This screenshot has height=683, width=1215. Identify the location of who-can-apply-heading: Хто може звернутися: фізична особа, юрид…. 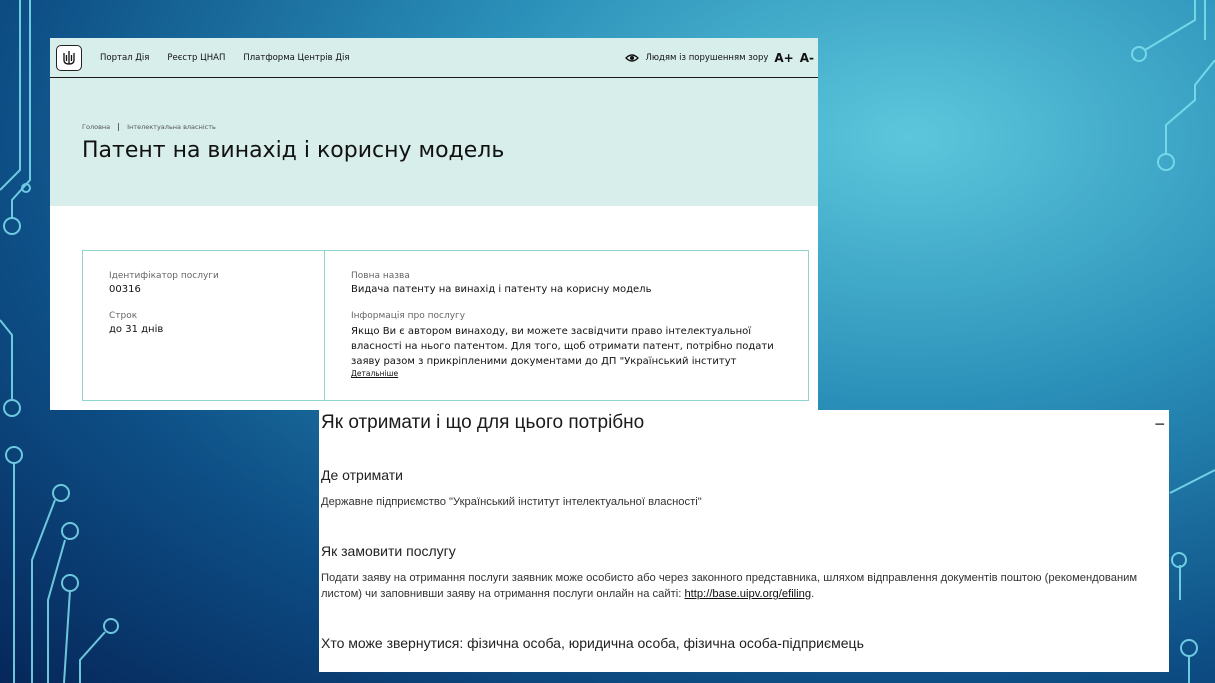
(592, 643).